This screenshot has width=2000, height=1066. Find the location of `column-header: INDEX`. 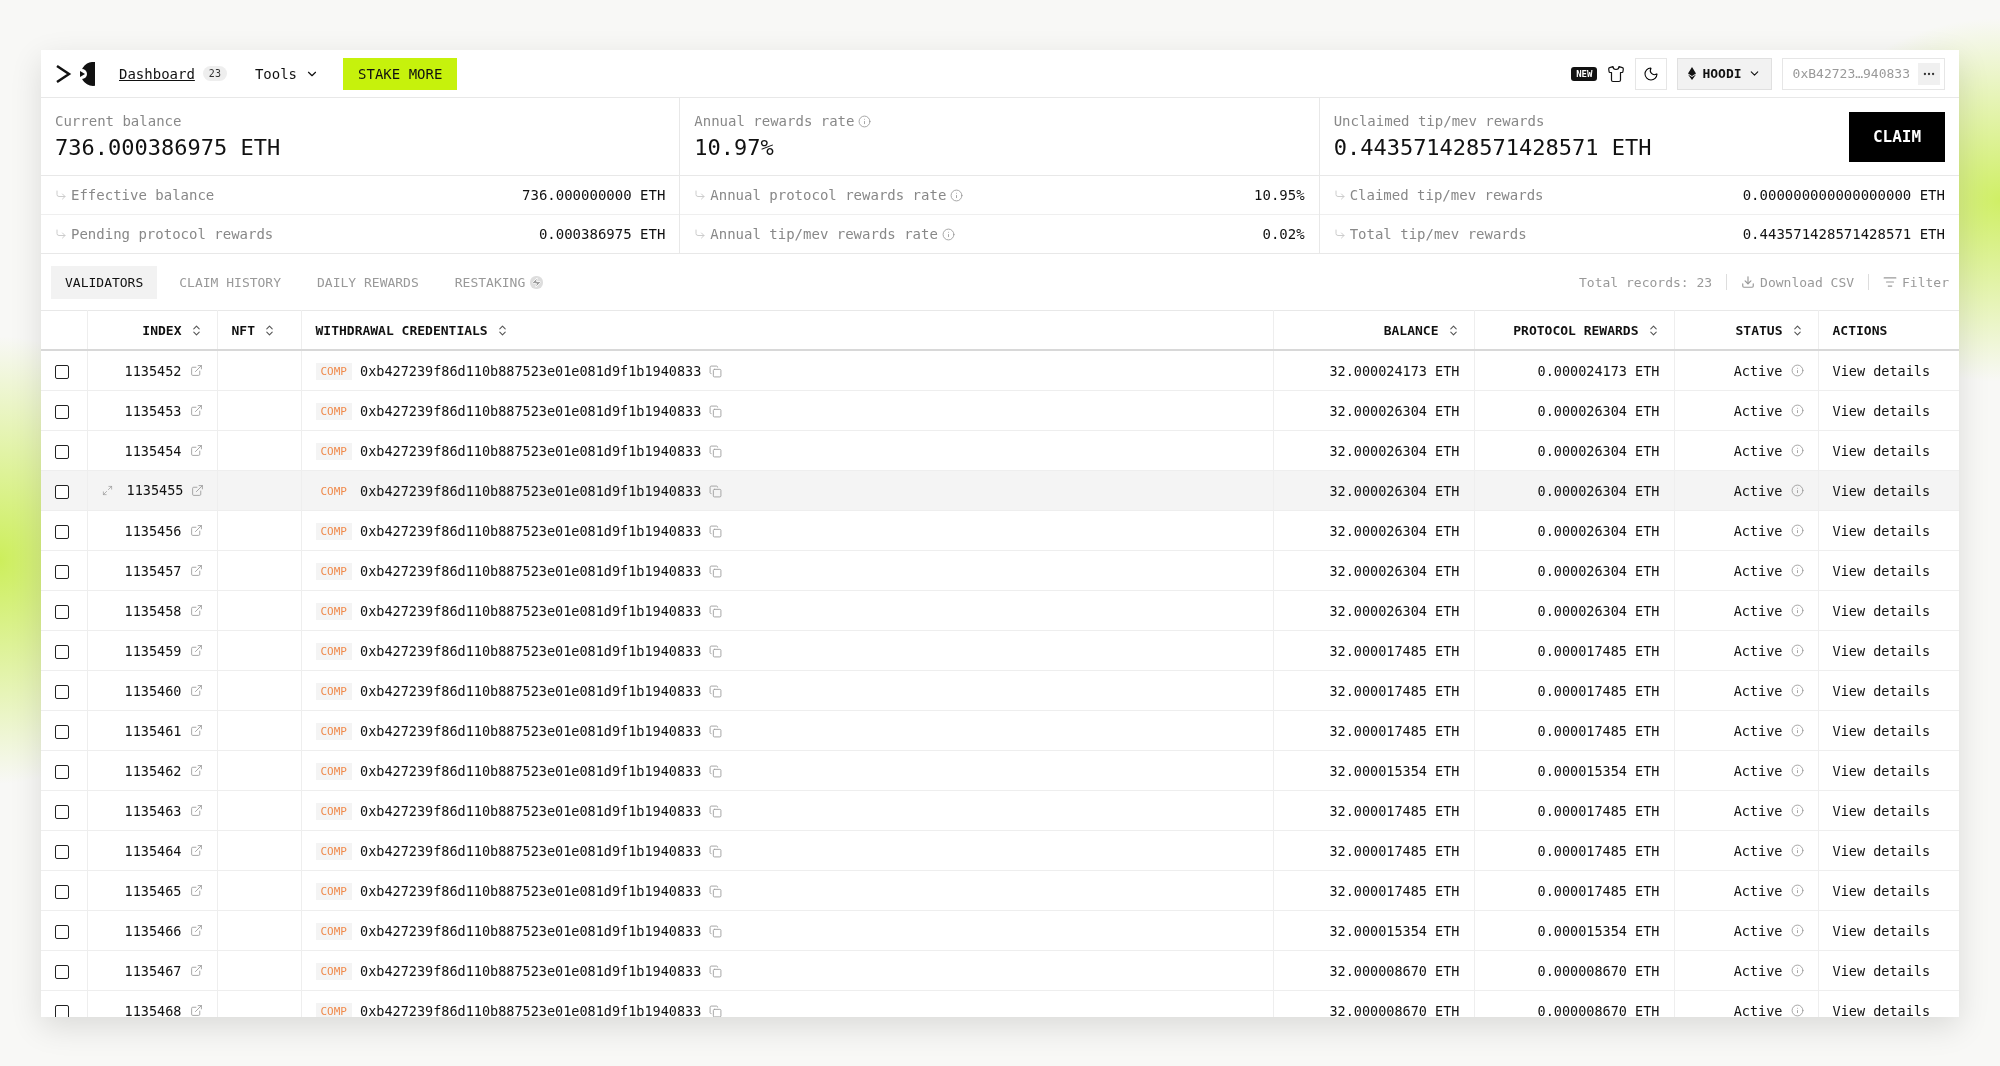

column-header: INDEX is located at coordinates (172, 330).